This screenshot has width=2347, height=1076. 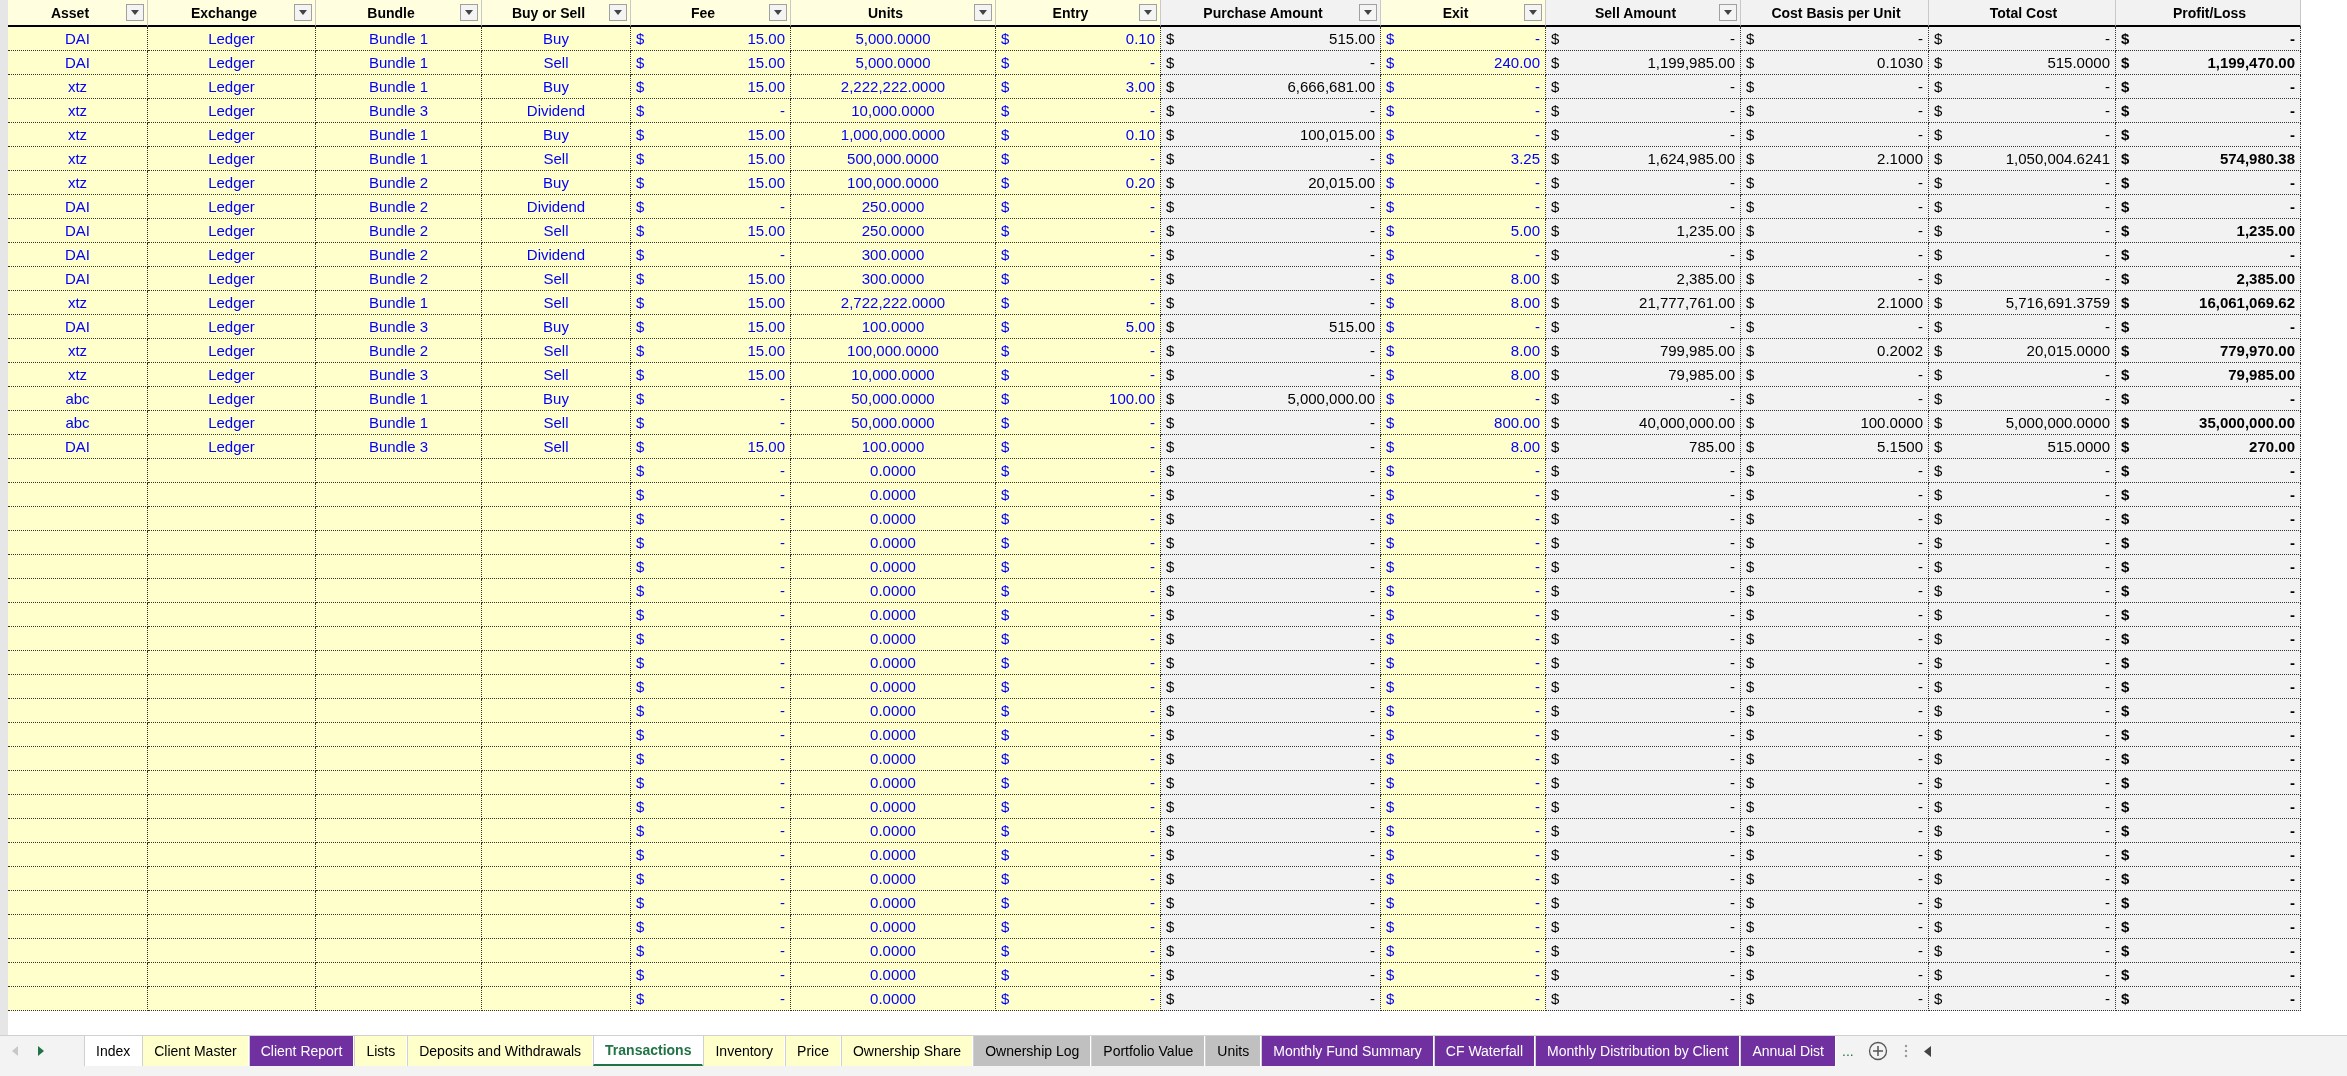 What do you see at coordinates (1032, 1051) in the screenshot?
I see `sheet-tab: Ownership Log` at bounding box center [1032, 1051].